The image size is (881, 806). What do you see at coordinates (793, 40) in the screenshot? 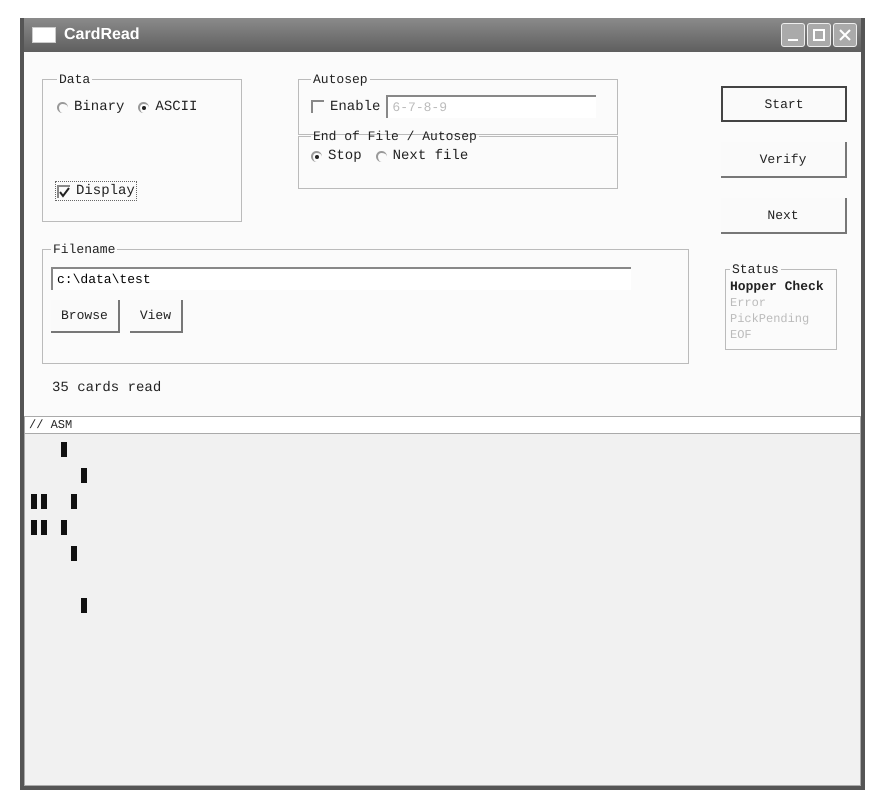
I see `minimize-icon` at bounding box center [793, 40].